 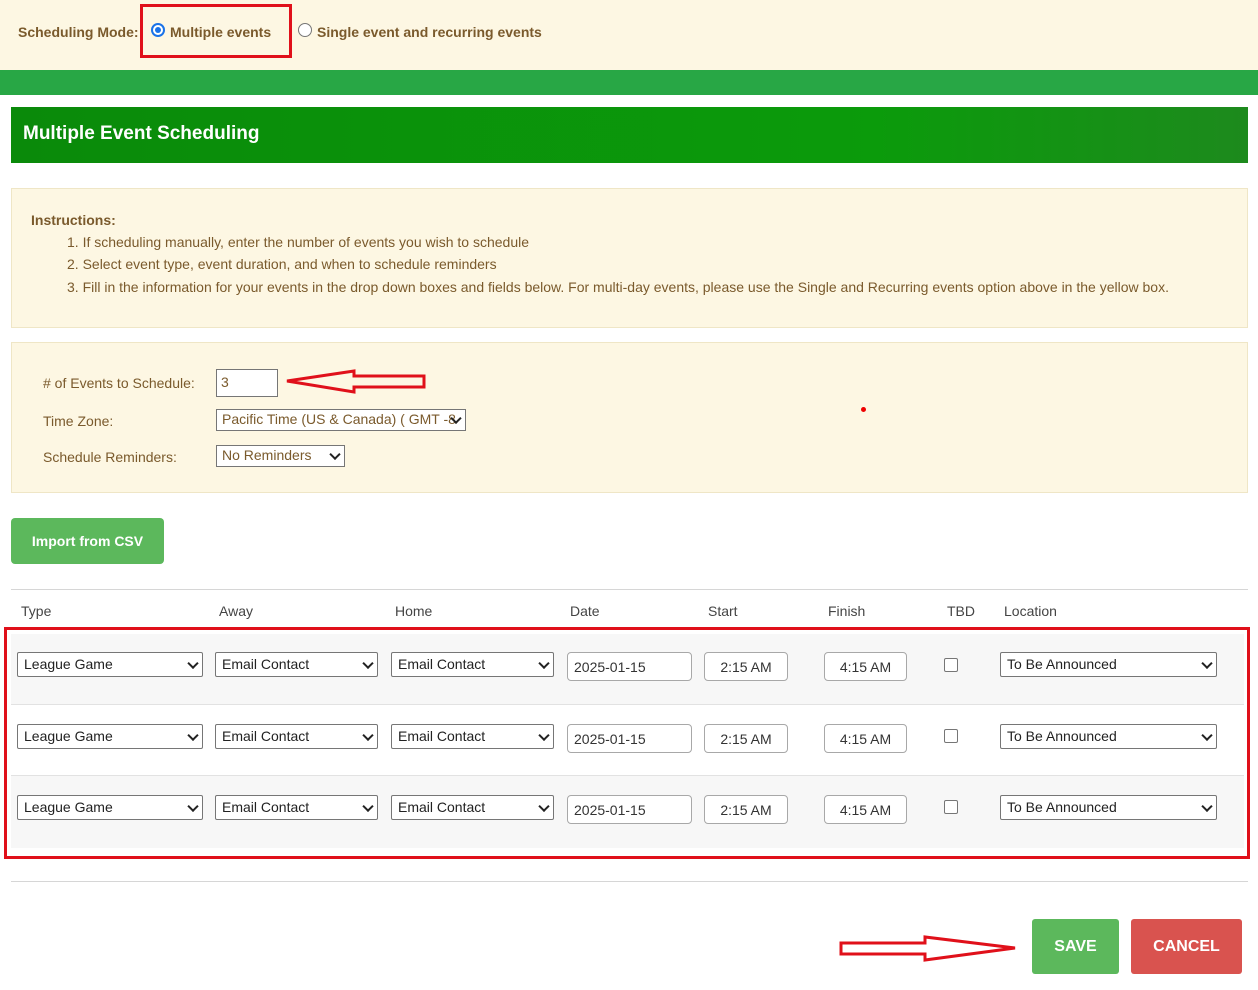 What do you see at coordinates (429, 32) in the screenshot?
I see `single-recurring-label: Single event and recurring events` at bounding box center [429, 32].